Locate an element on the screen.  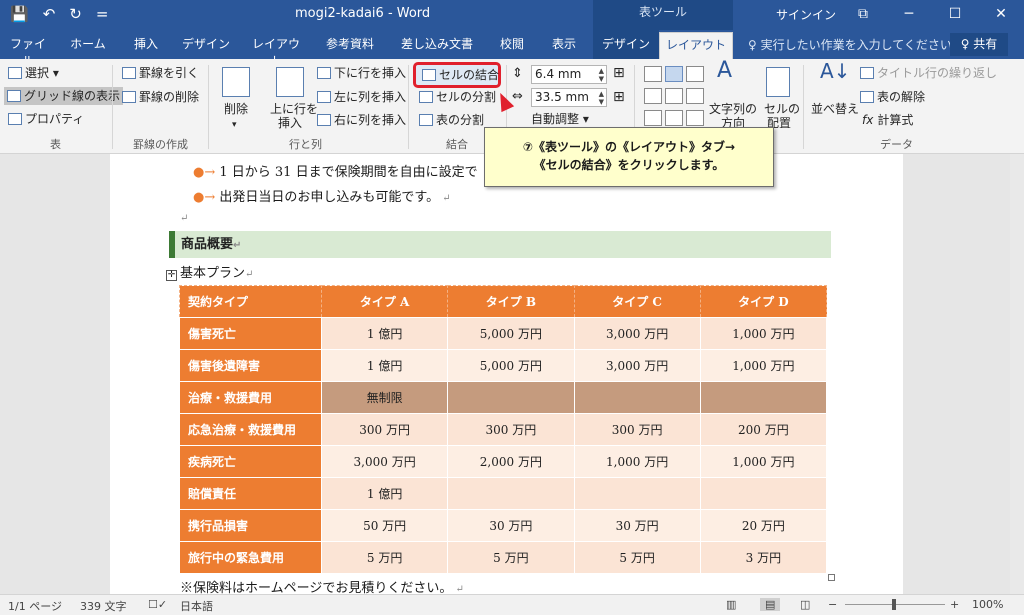
repeat-header-button: タイトル行の繰り返し is located at coordinates (928, 73).